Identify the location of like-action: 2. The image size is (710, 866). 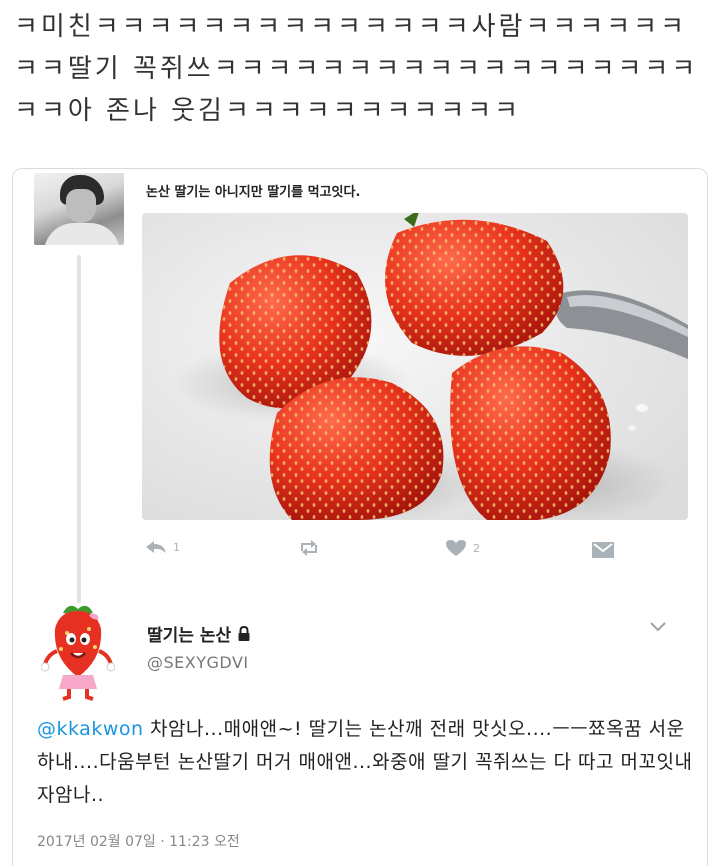
(462, 548).